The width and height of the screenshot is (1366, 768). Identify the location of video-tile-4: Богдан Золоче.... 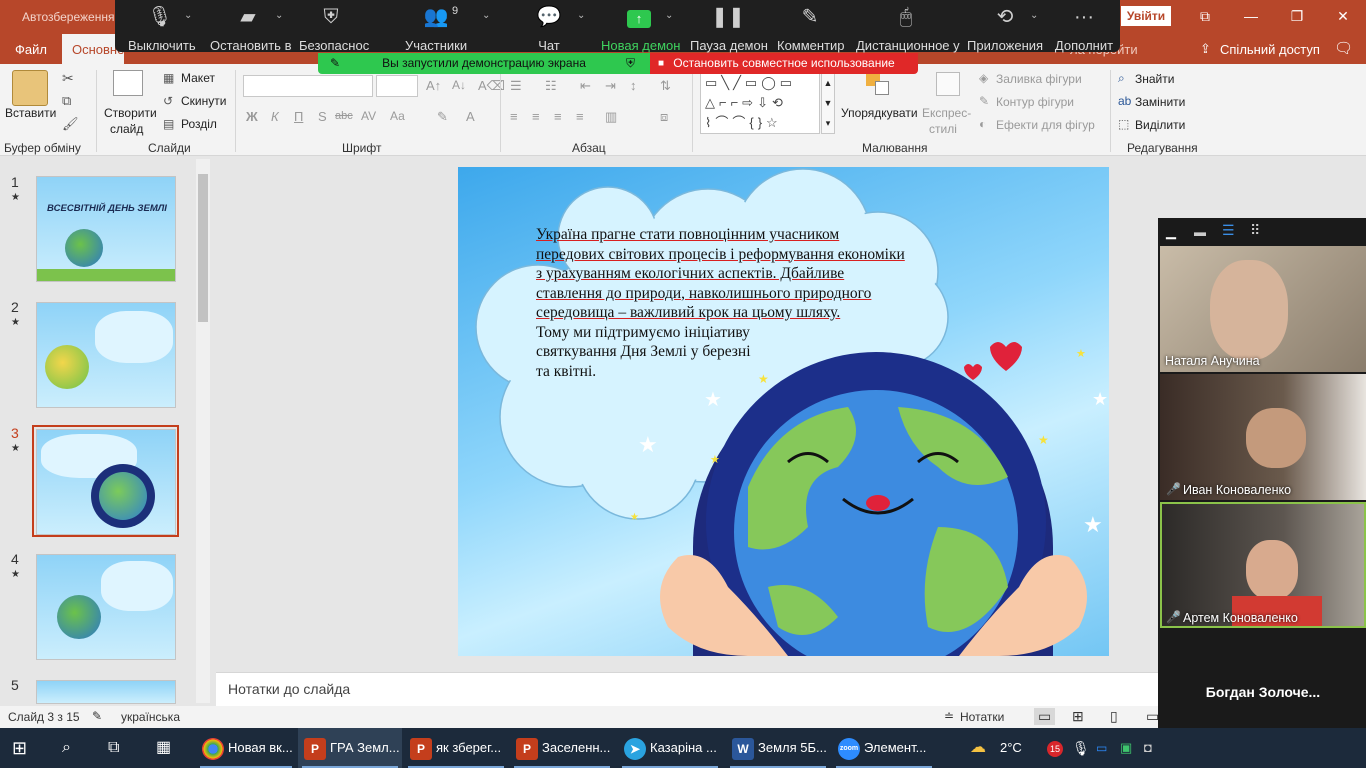
(1263, 679).